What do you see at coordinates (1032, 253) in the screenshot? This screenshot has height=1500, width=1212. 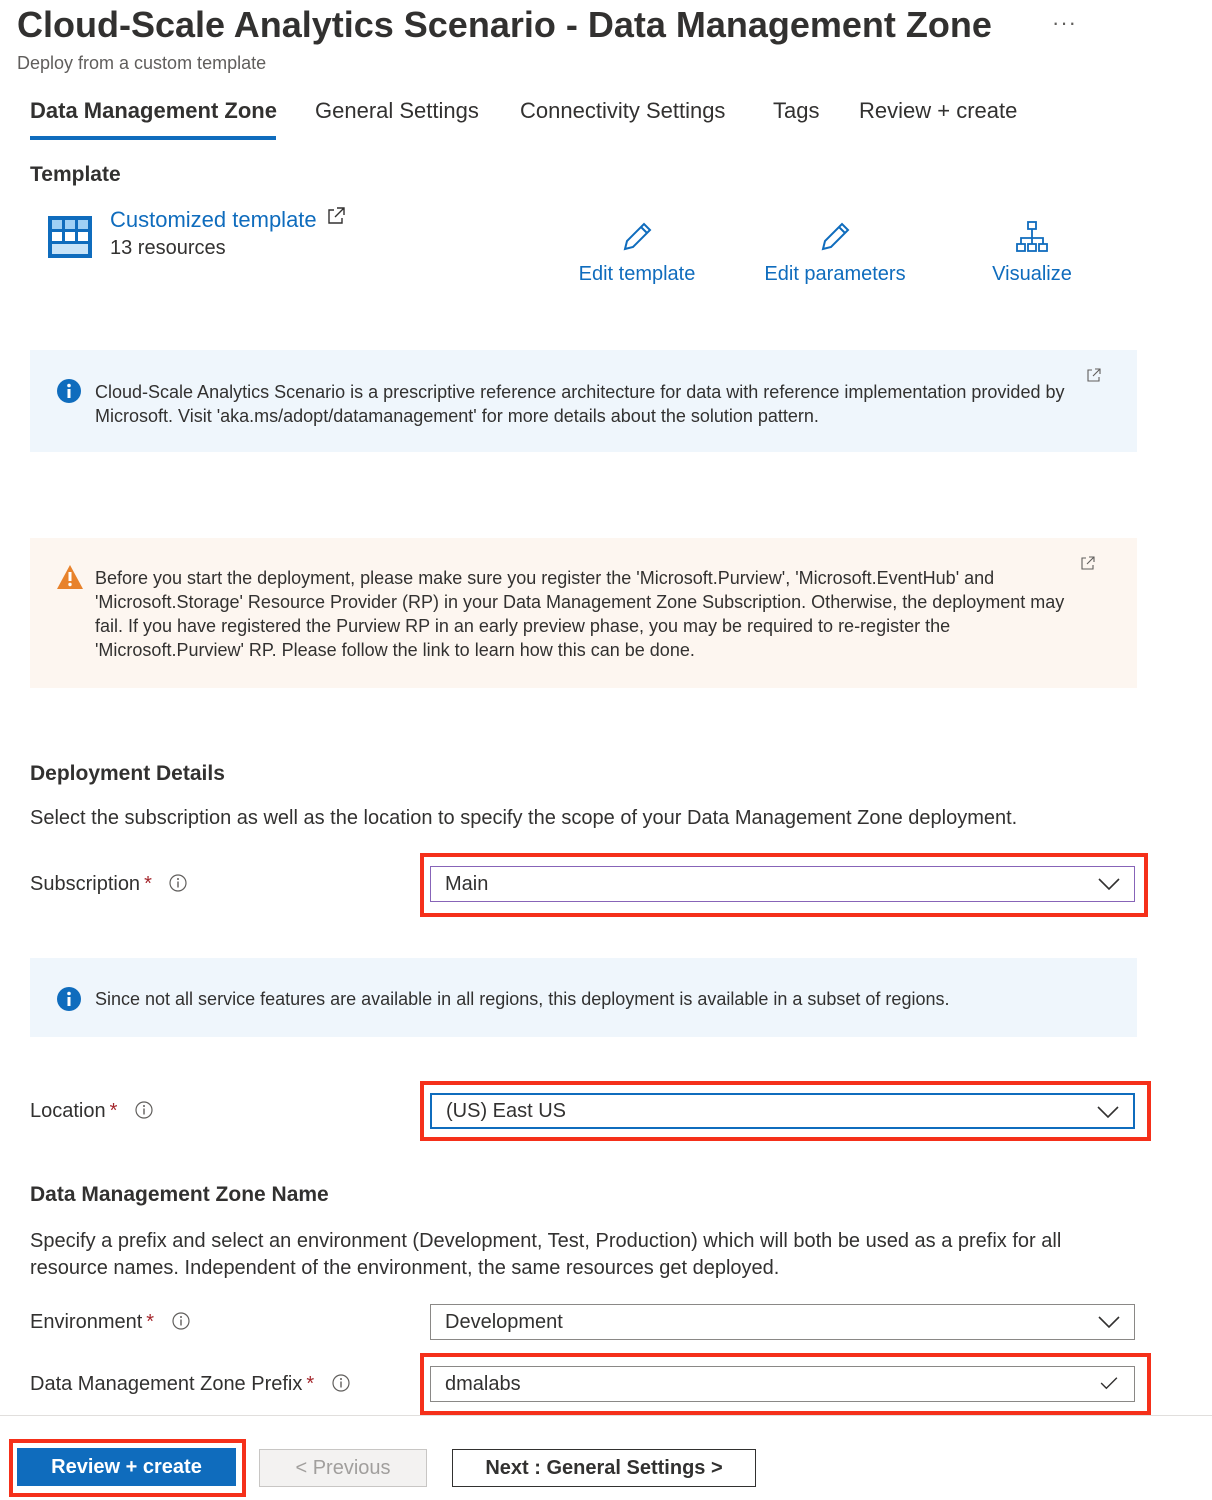 I see `visualize-button: Visualize` at bounding box center [1032, 253].